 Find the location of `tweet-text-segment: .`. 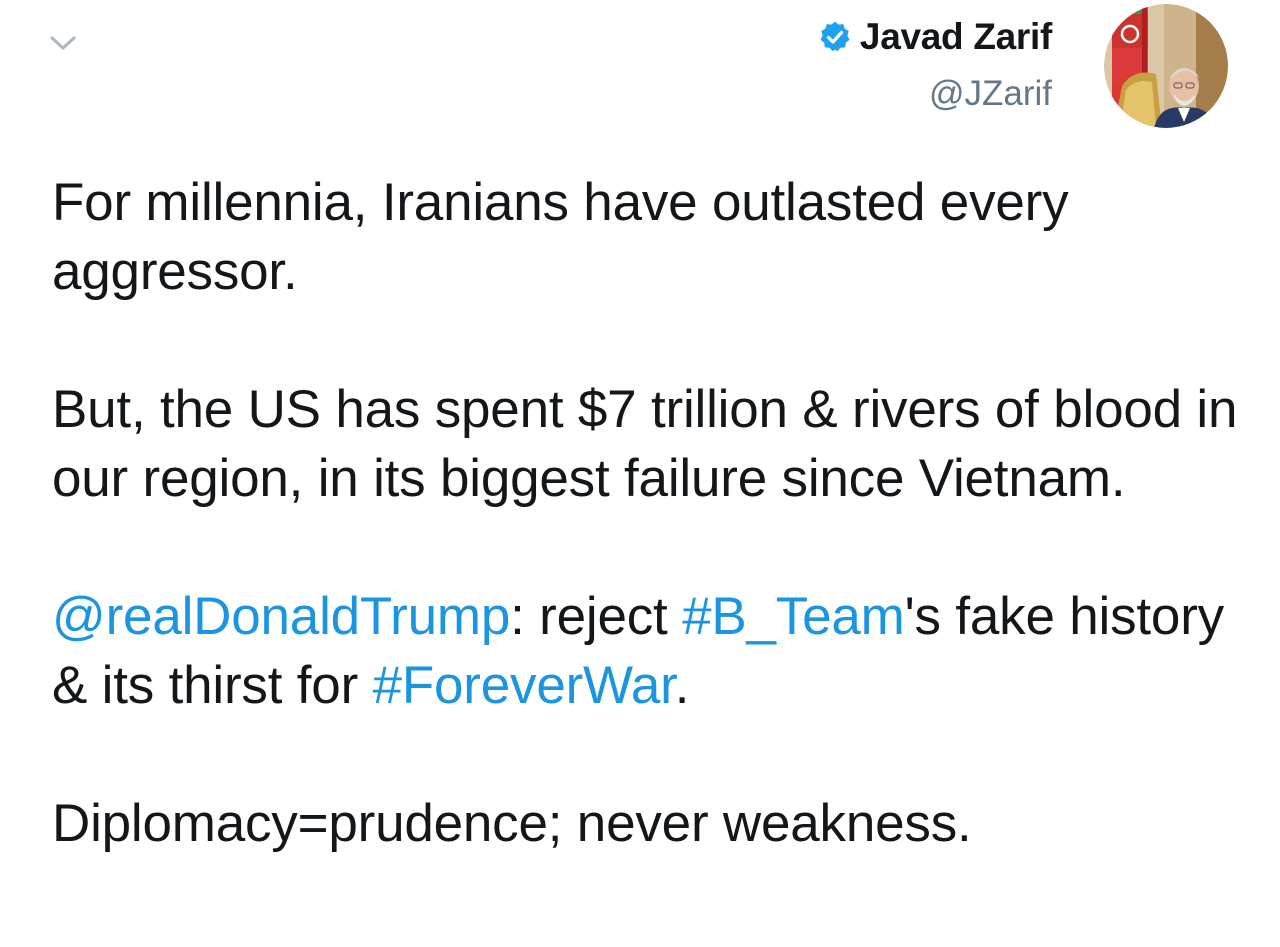

tweet-text-segment: . is located at coordinates (682, 685).